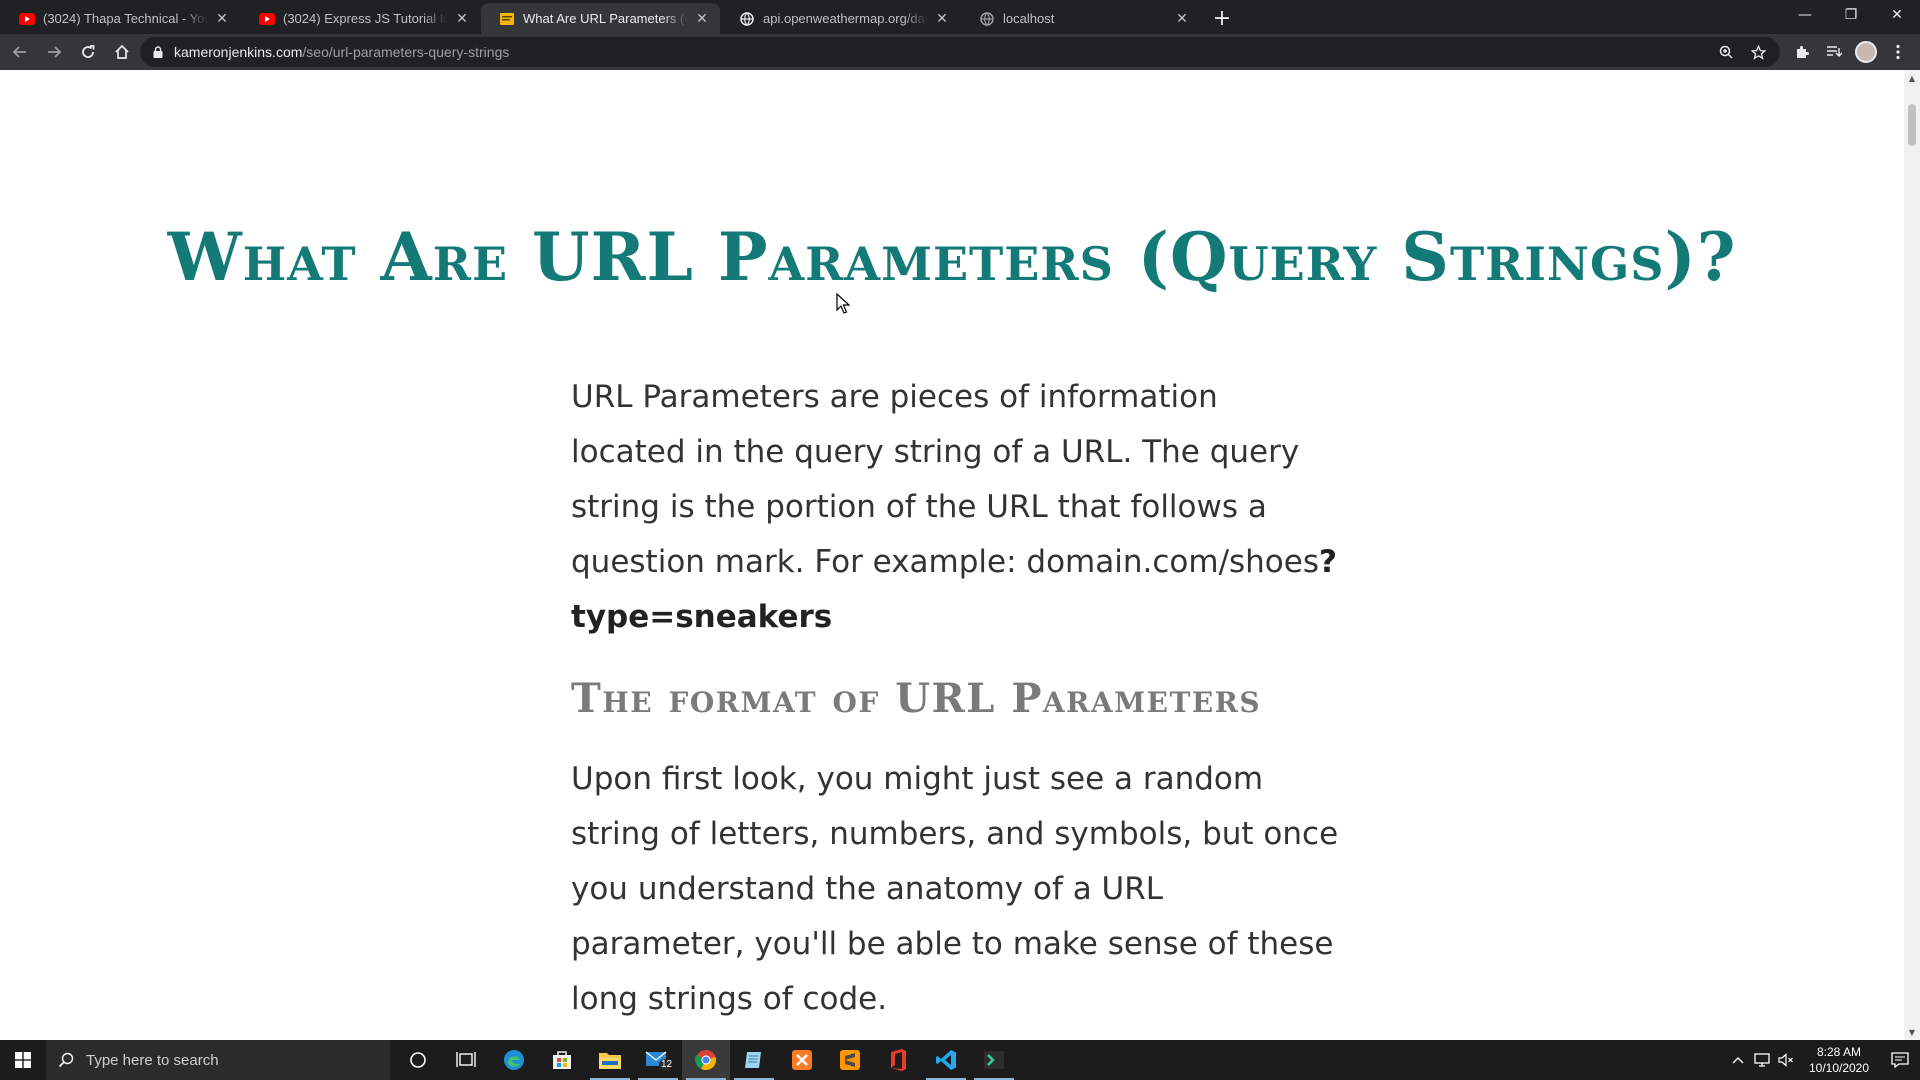 The image size is (1920, 1080). What do you see at coordinates (238, 52) in the screenshot?
I see `url-host: kameronjenkins.com` at bounding box center [238, 52].